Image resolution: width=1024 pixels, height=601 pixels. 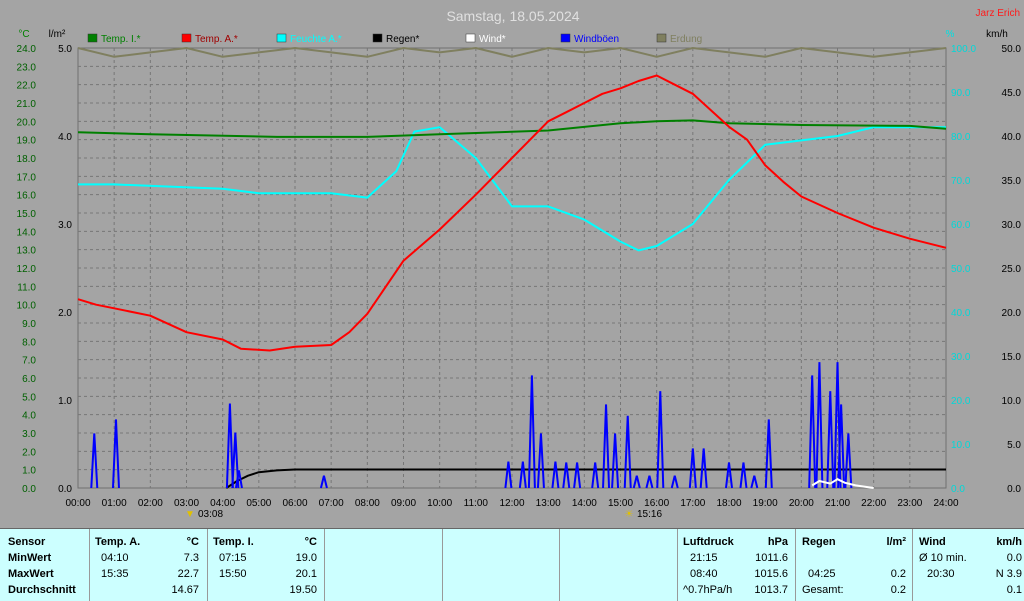 What do you see at coordinates (998, 13) in the screenshot?
I see `author-label: Jarz Erich` at bounding box center [998, 13].